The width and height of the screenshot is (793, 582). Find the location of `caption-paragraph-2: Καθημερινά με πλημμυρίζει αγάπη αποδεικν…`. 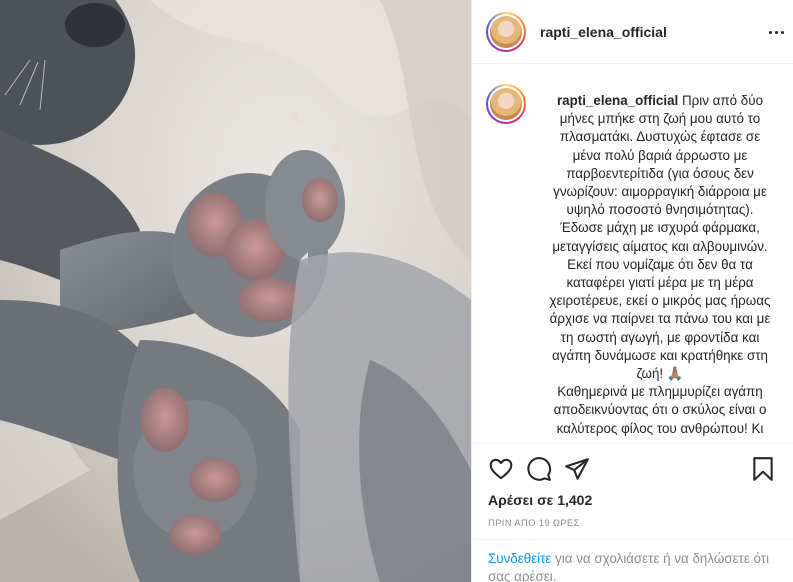

caption-paragraph-2: Καθημερινά με πλημμυρίζει αγάπη αποδεικν… is located at coordinates (660, 410).